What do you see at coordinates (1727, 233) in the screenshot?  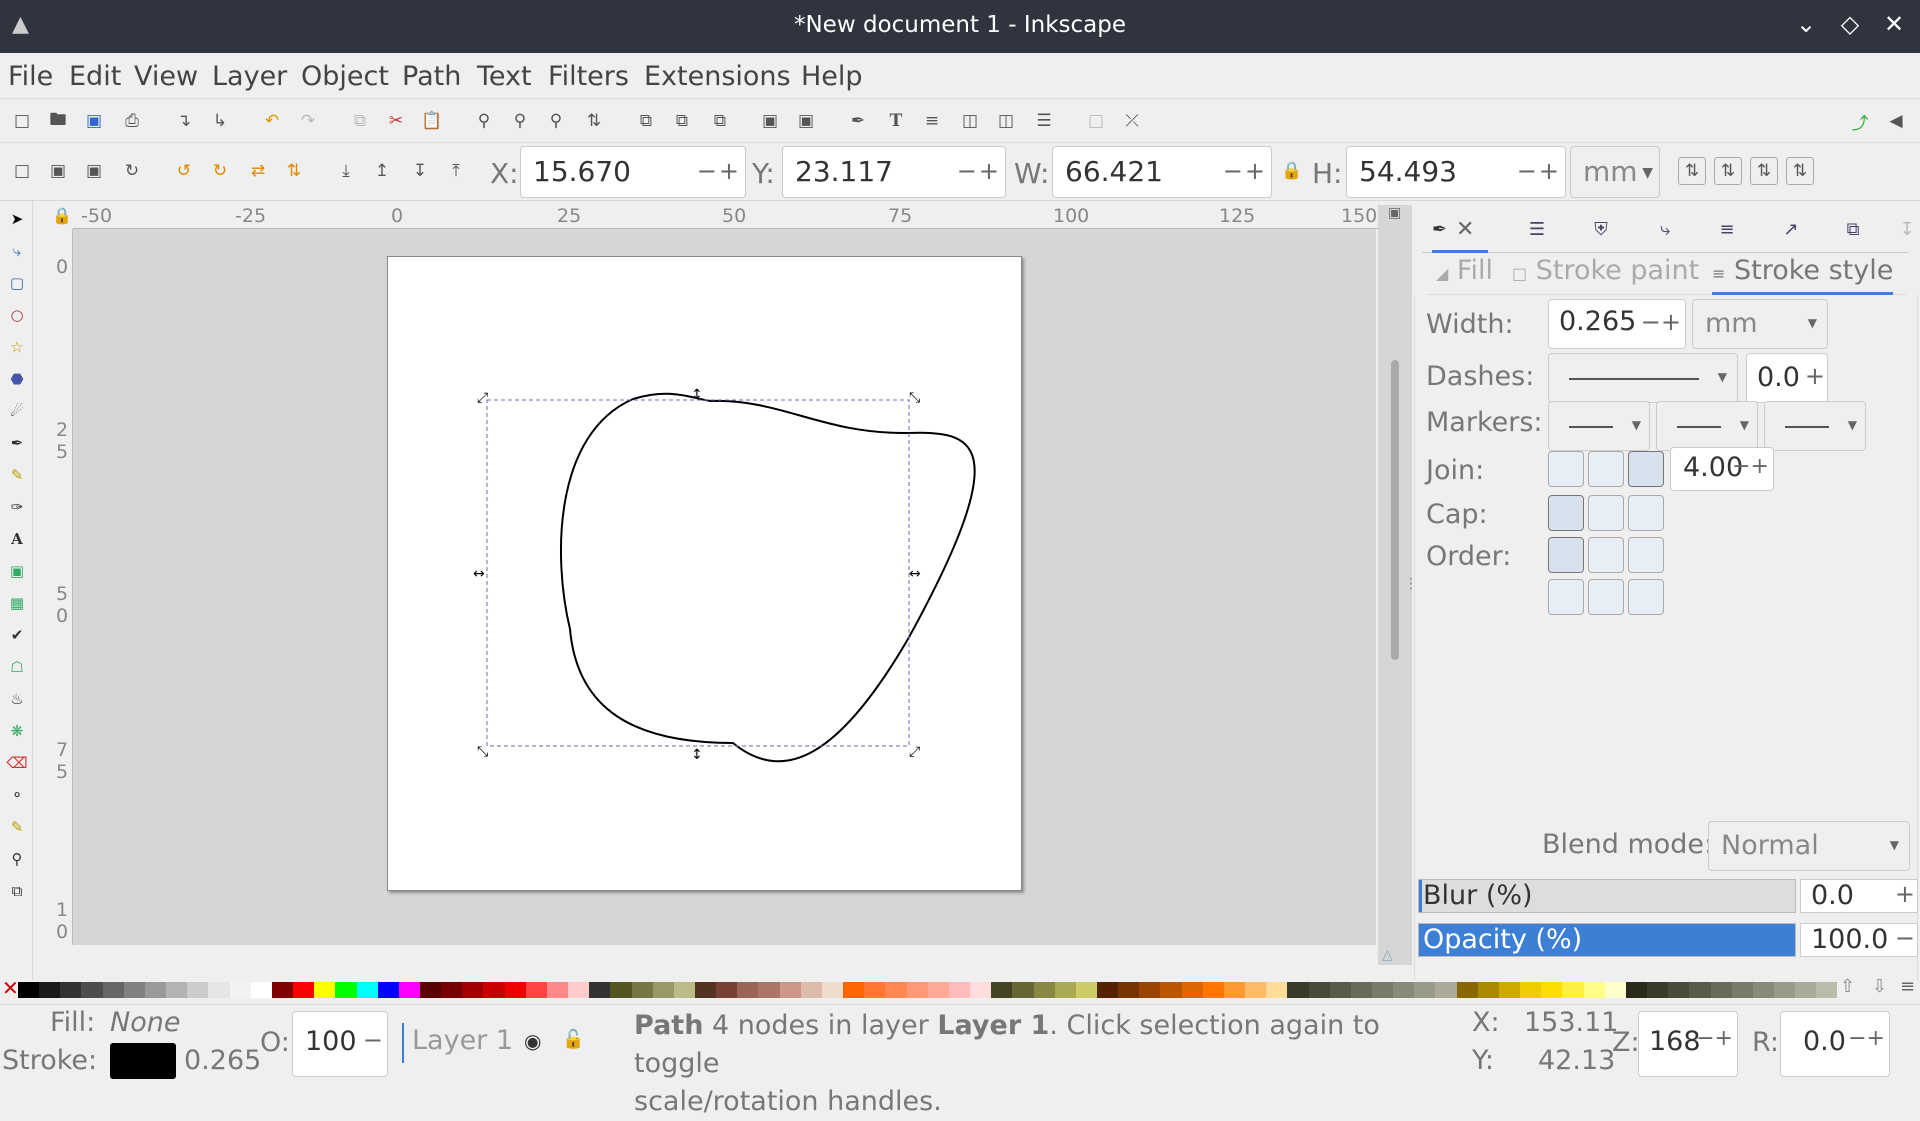 I see `layers-tab-icon: ≡` at bounding box center [1727, 233].